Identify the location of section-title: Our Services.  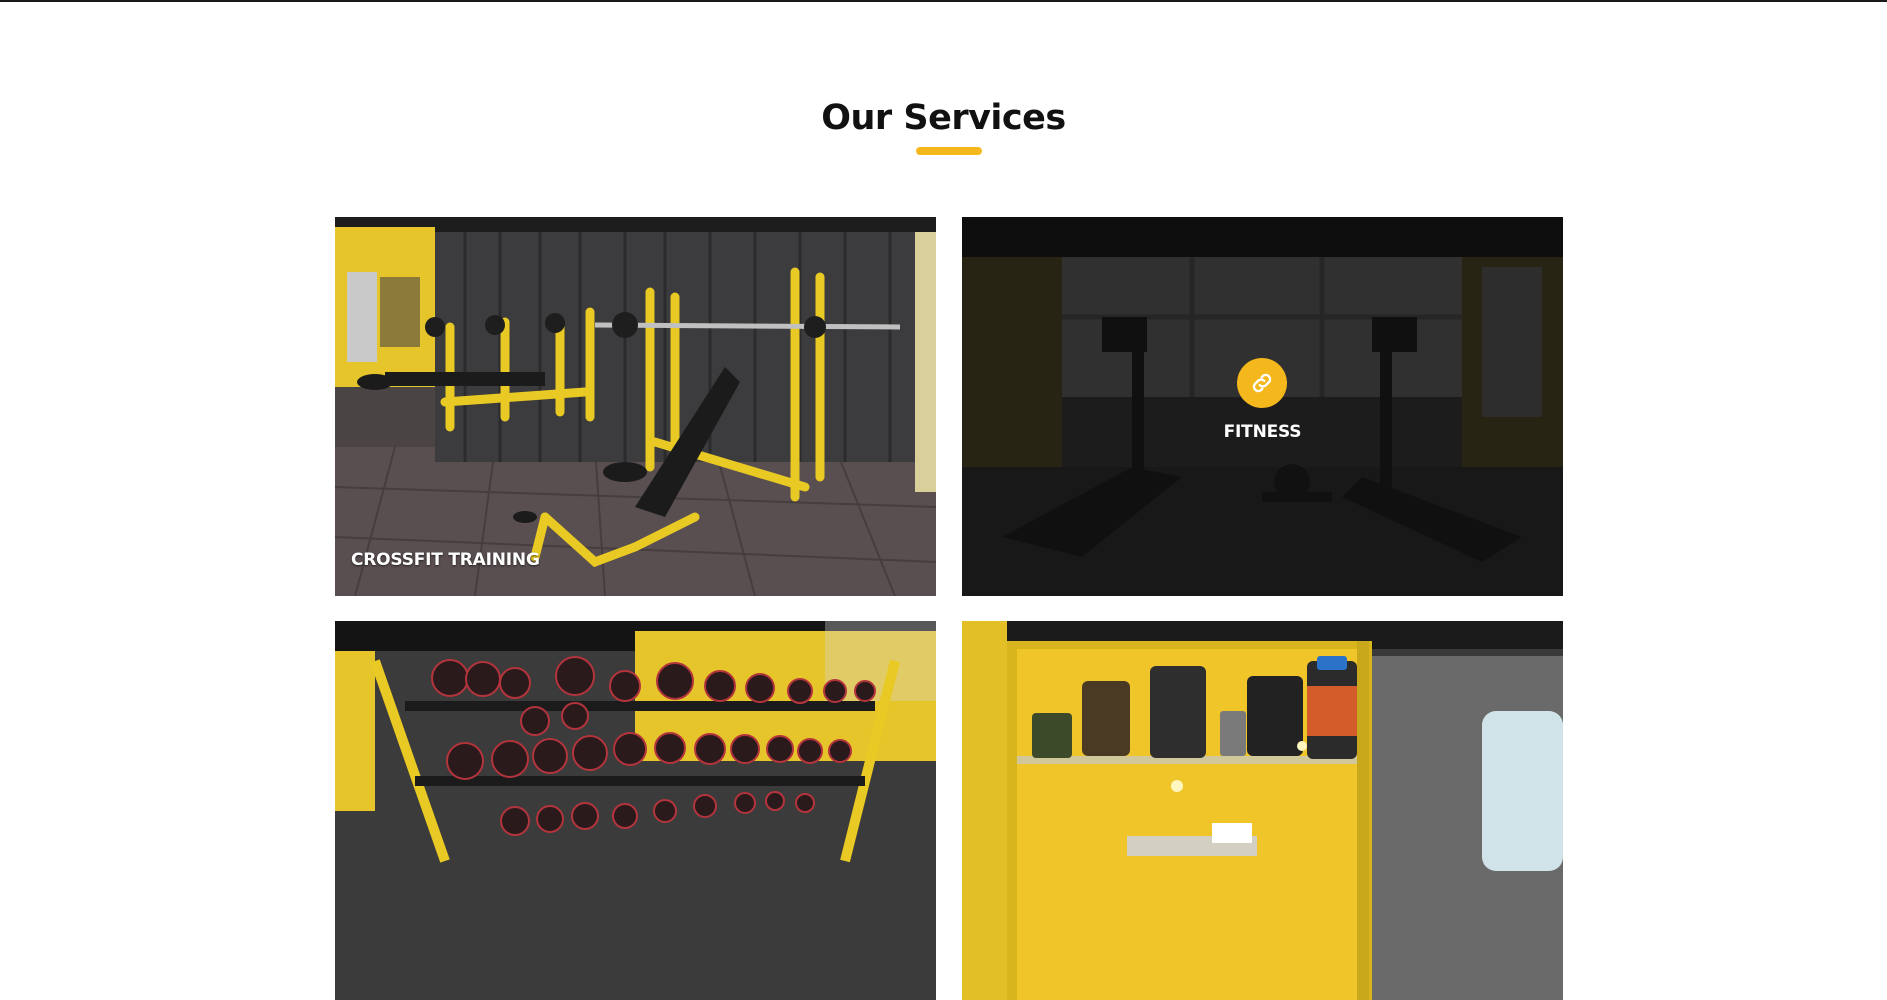
(943, 118).